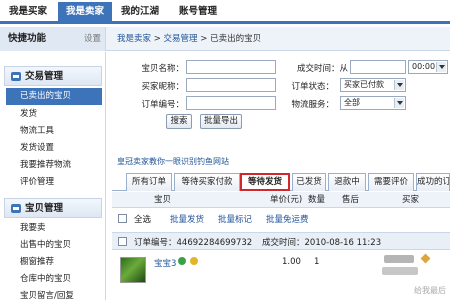 The image size is (450, 300). What do you see at coordinates (54, 182) in the screenshot?
I see `sidebar-item-rating-management: 评价管理` at bounding box center [54, 182].